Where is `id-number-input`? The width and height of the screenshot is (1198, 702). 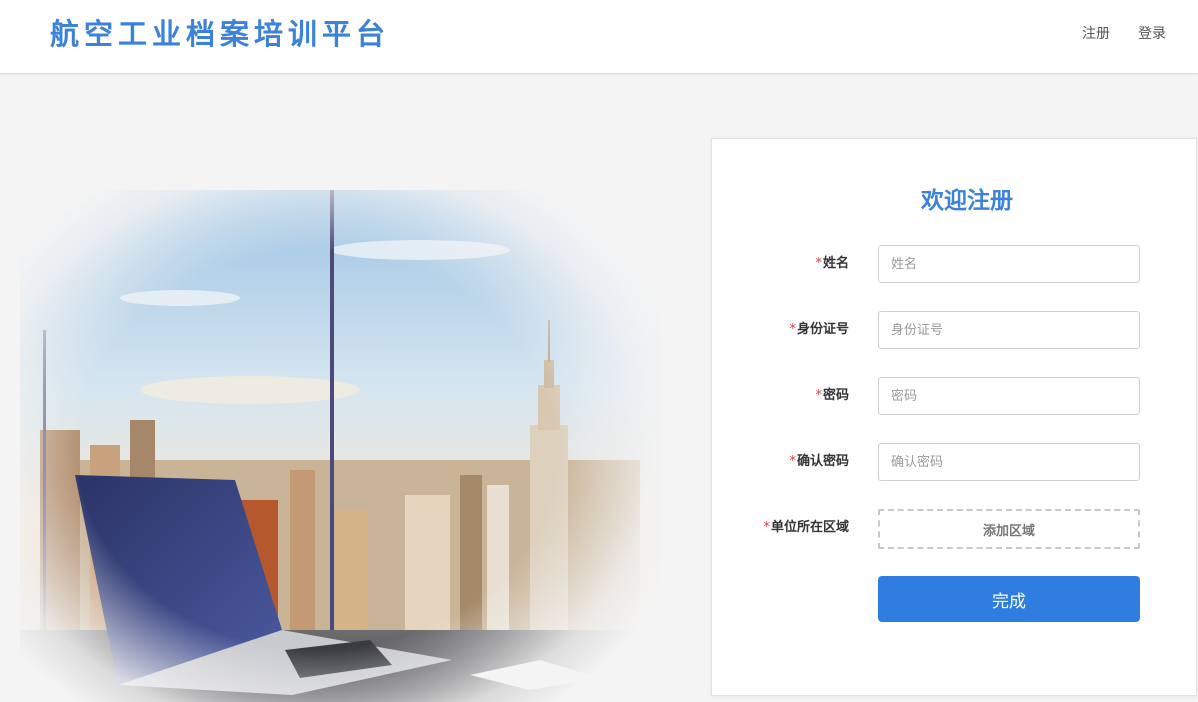
id-number-input is located at coordinates (1009, 330).